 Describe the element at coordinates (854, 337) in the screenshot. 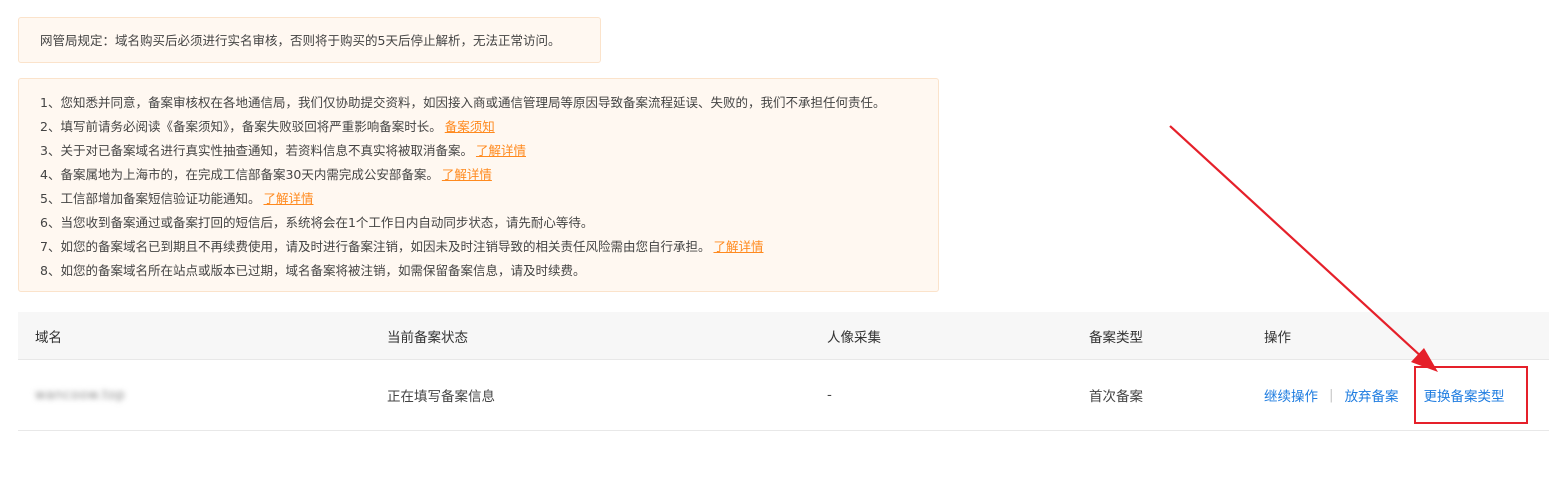

I see `header-portrait: 人像采集` at that location.